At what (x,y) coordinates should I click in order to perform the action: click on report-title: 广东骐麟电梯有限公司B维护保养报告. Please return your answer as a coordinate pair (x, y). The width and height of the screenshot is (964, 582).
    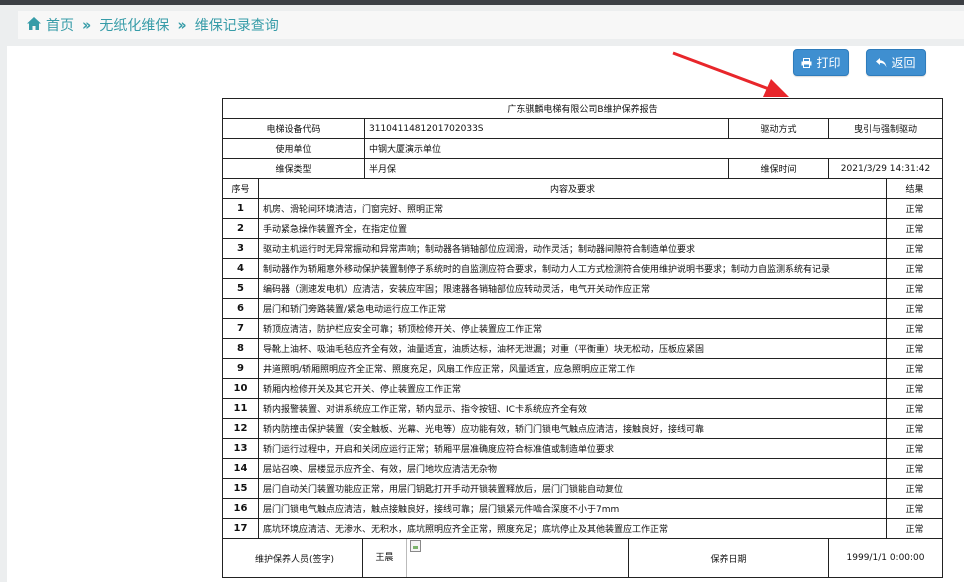
    Looking at the image, I should click on (582, 108).